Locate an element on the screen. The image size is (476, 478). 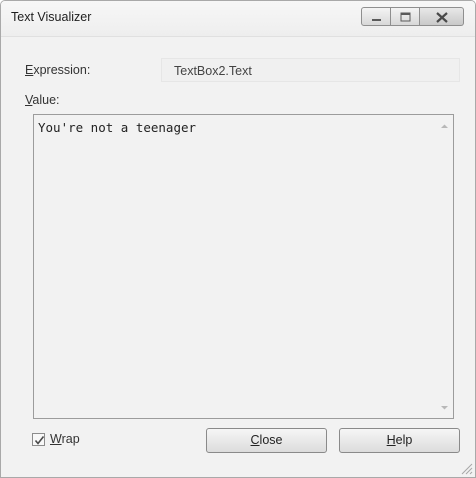
minimize-button is located at coordinates (376, 16).